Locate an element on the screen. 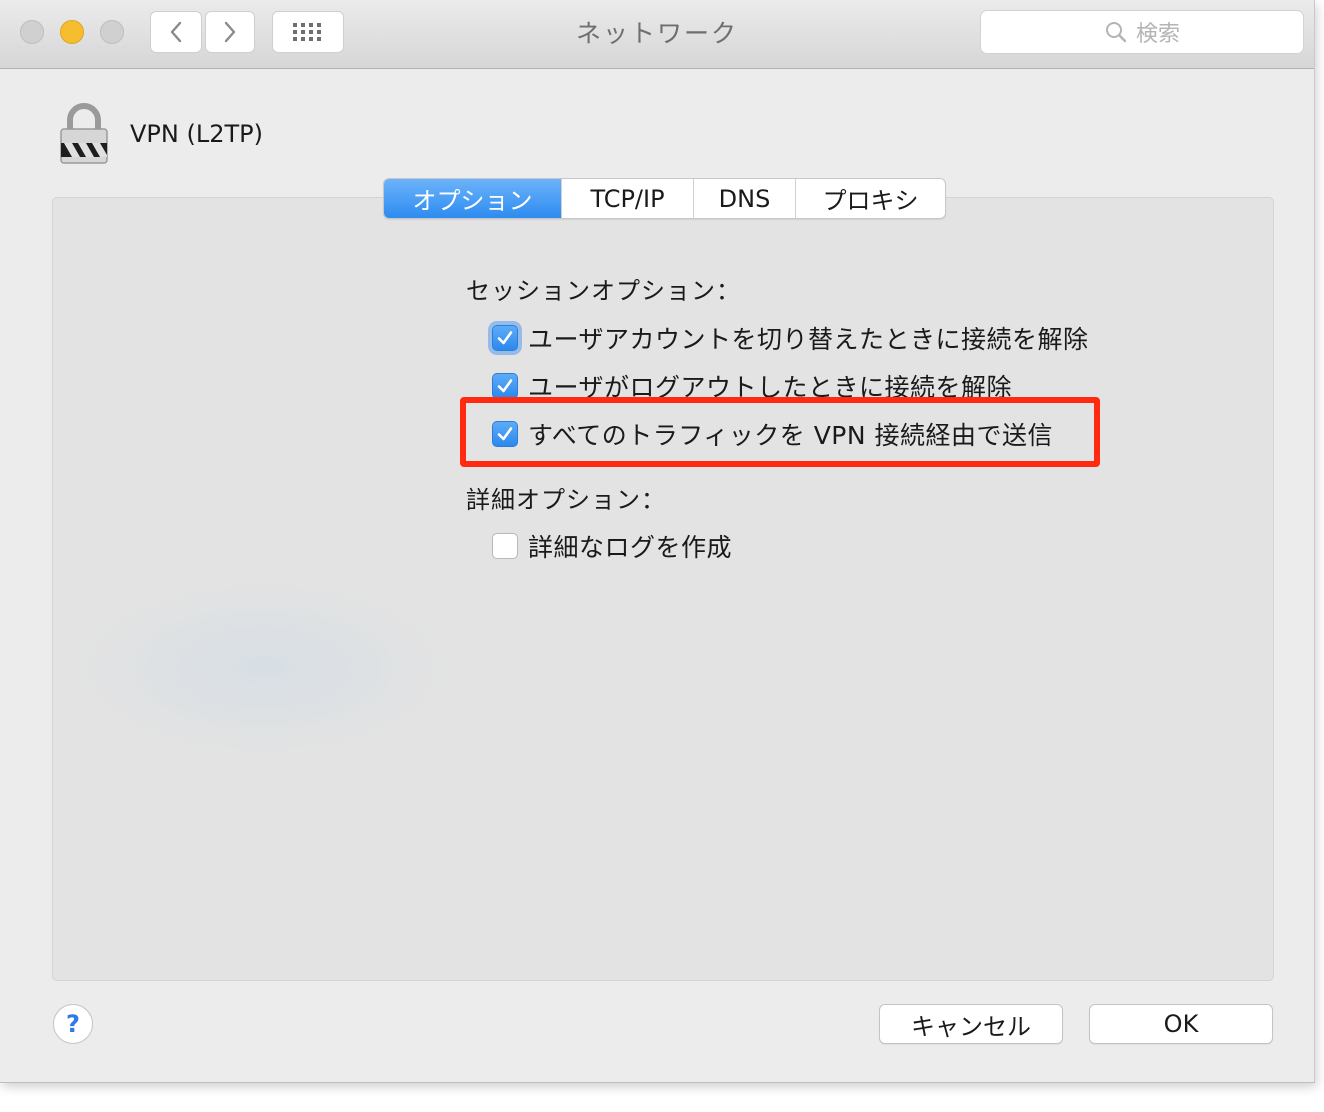  cancel-button: キャンセル is located at coordinates (971, 1024).